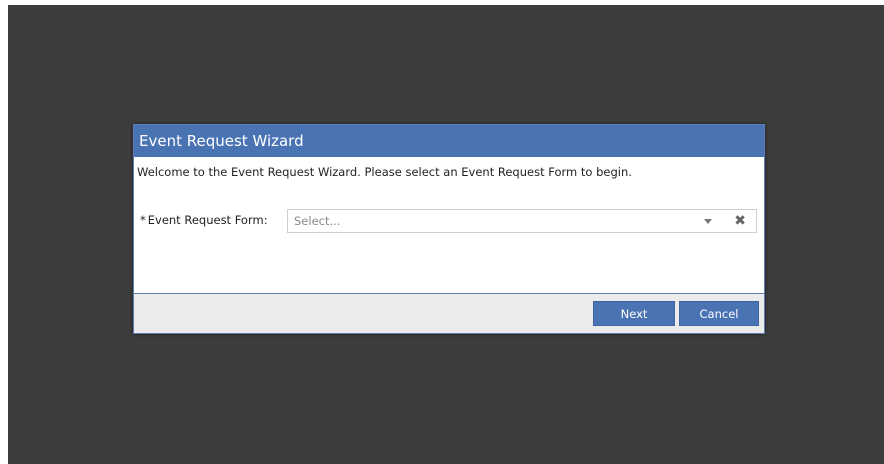 The width and height of the screenshot is (884, 464). What do you see at coordinates (143, 220) in the screenshot?
I see `required-mark: *` at bounding box center [143, 220].